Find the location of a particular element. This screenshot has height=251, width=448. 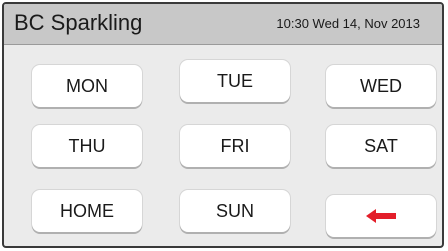

thu-button: THU is located at coordinates (87, 146).